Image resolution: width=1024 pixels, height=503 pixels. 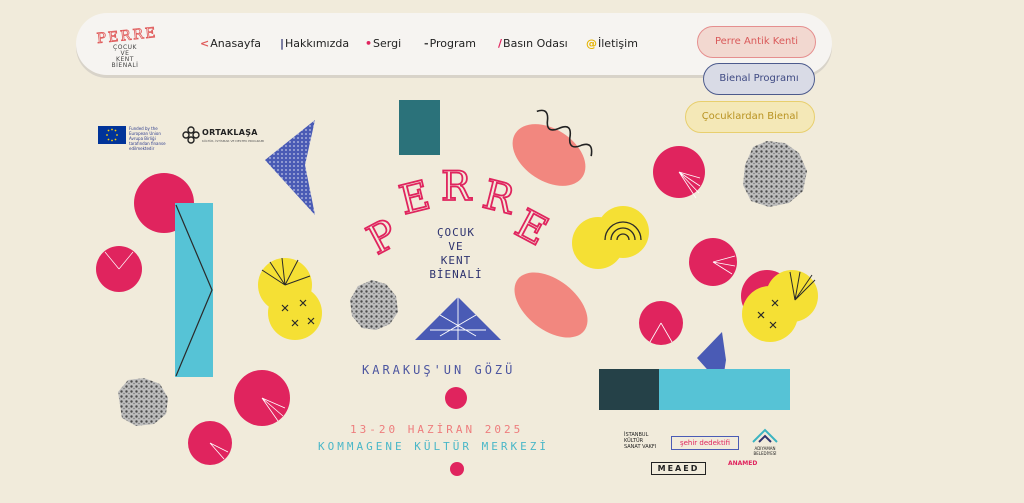 What do you see at coordinates (456, 246) in the screenshot?
I see `hero-subtitle-line: VE` at bounding box center [456, 246].